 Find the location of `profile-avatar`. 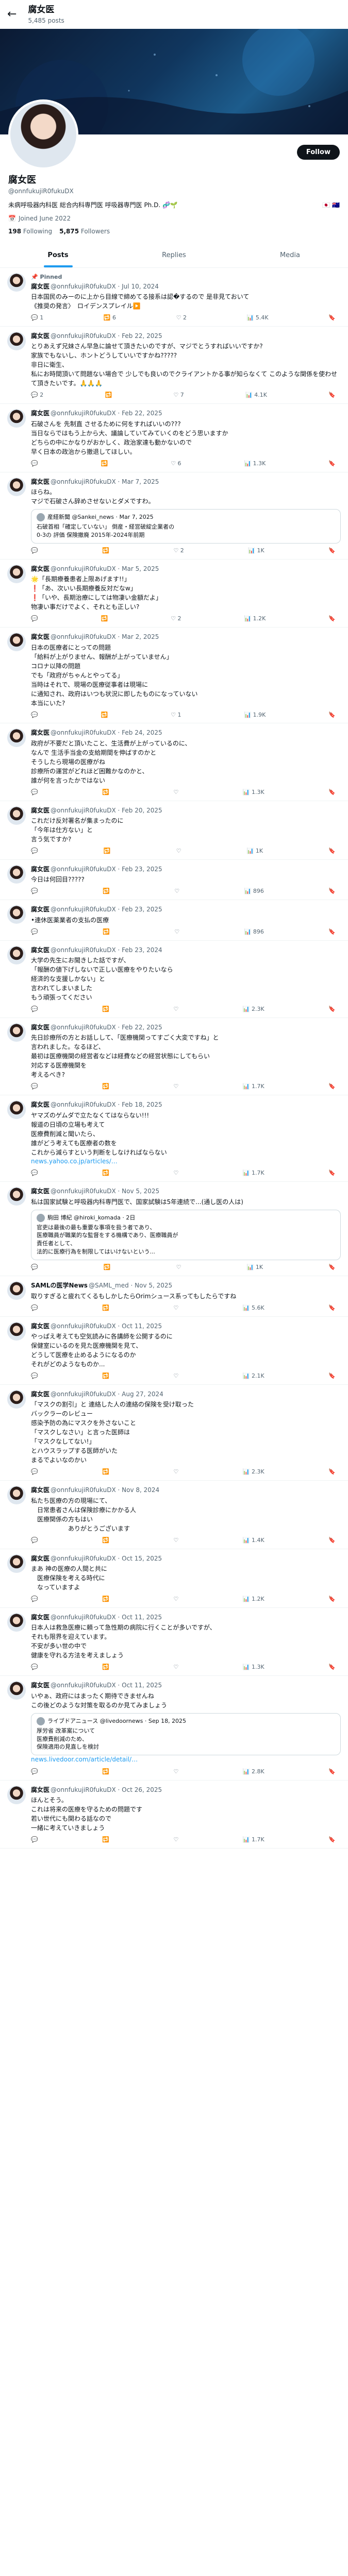

profile-avatar is located at coordinates (43, 135).